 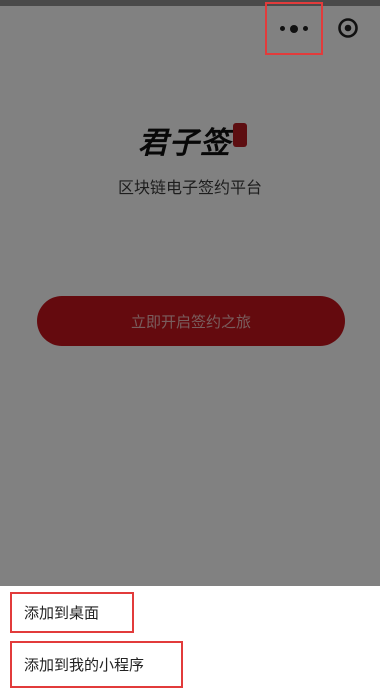 What do you see at coordinates (189, 187) in the screenshot?
I see `brand-subtitle: 区块链电子签约平台` at bounding box center [189, 187].